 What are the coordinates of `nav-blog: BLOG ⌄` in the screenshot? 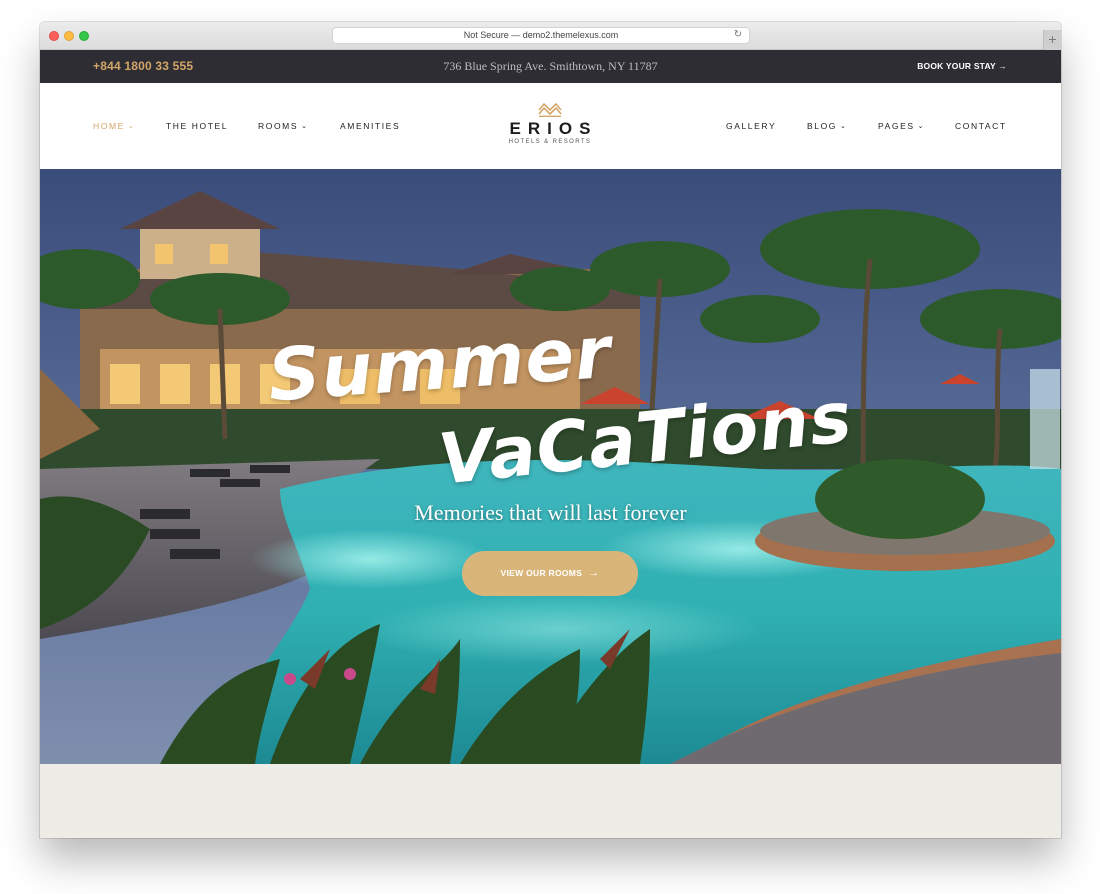 It's located at (827, 127).